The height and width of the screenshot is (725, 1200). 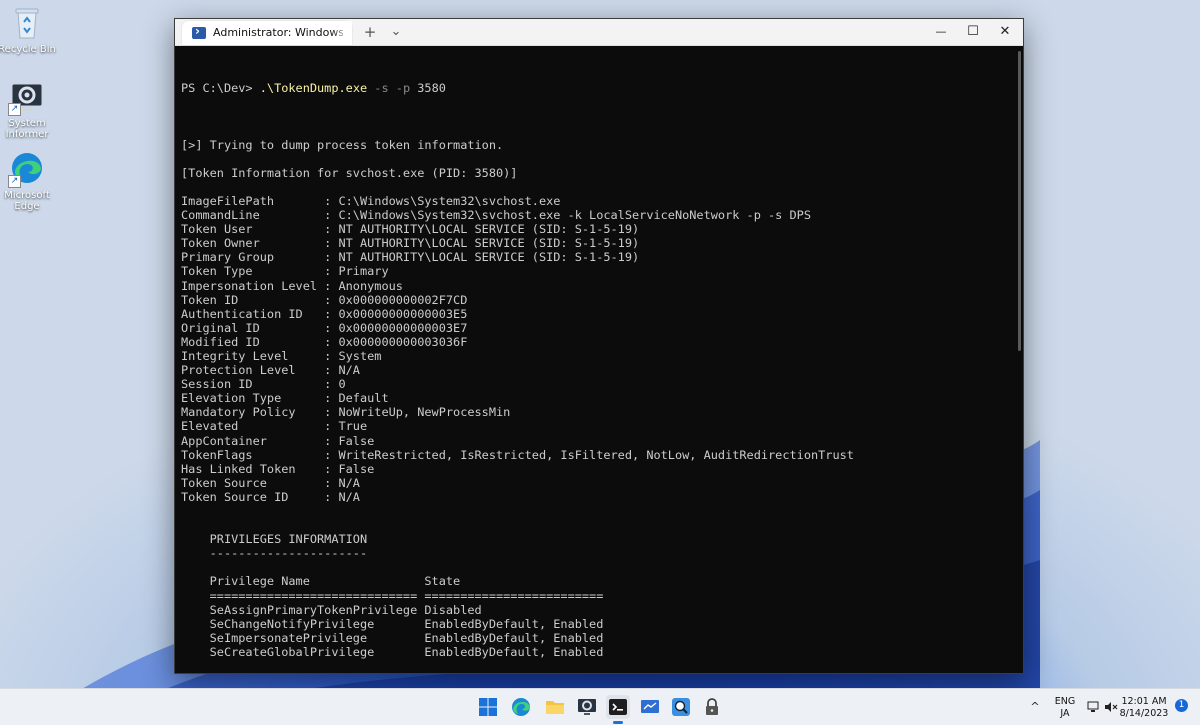 What do you see at coordinates (278, 32) in the screenshot?
I see `tab-title: Administrator: Windows PowerS` at bounding box center [278, 32].